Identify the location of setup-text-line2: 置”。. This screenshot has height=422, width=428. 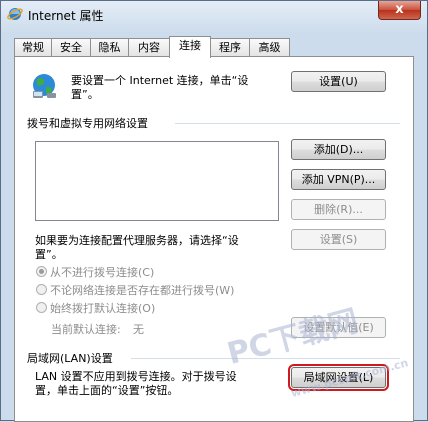
(85, 94).